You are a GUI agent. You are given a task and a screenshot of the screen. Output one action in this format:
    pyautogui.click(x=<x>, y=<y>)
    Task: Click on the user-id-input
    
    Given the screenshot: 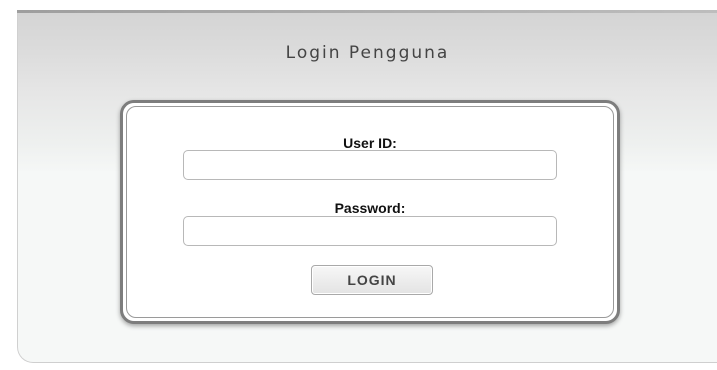 What is the action you would take?
    pyautogui.click(x=370, y=165)
    